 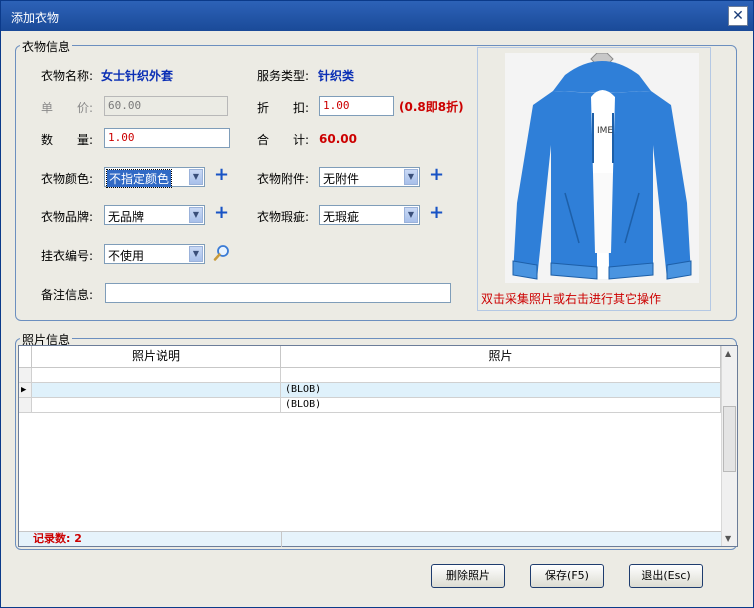 I want to click on service-type-value: 针织类, so click(x=336, y=76).